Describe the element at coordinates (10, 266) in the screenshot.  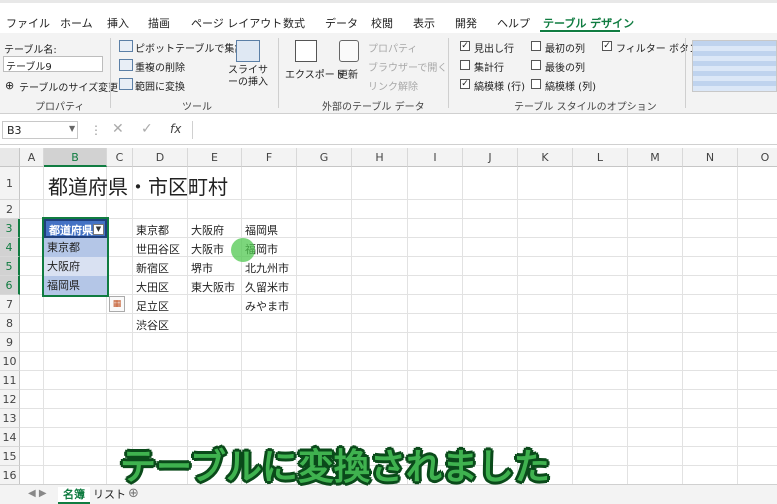
I see `row-header-5: 5` at that location.